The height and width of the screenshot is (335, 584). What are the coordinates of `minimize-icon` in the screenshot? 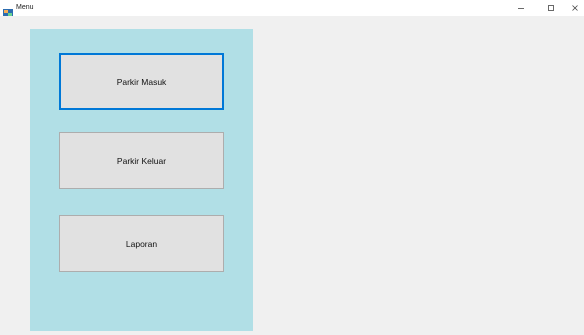 It's located at (521, 8).